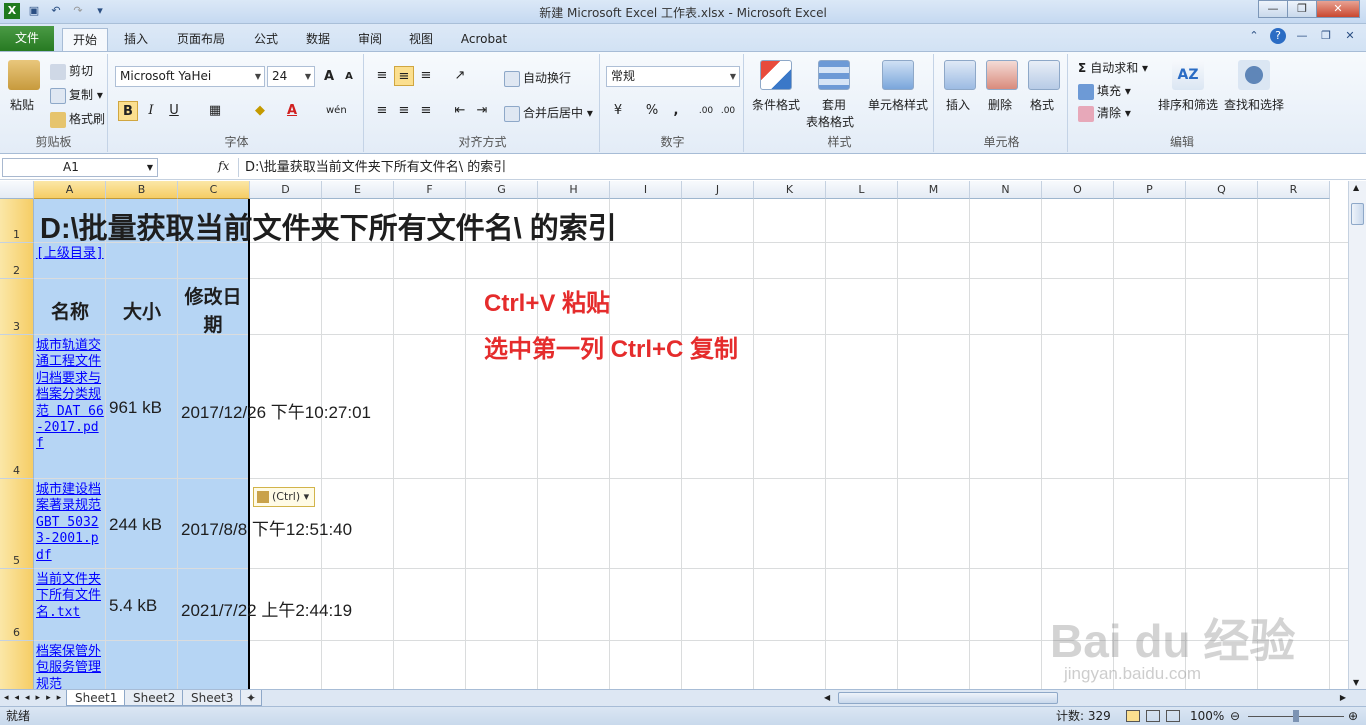  What do you see at coordinates (1133, 716) in the screenshot?
I see `normal-view-icon` at bounding box center [1133, 716].